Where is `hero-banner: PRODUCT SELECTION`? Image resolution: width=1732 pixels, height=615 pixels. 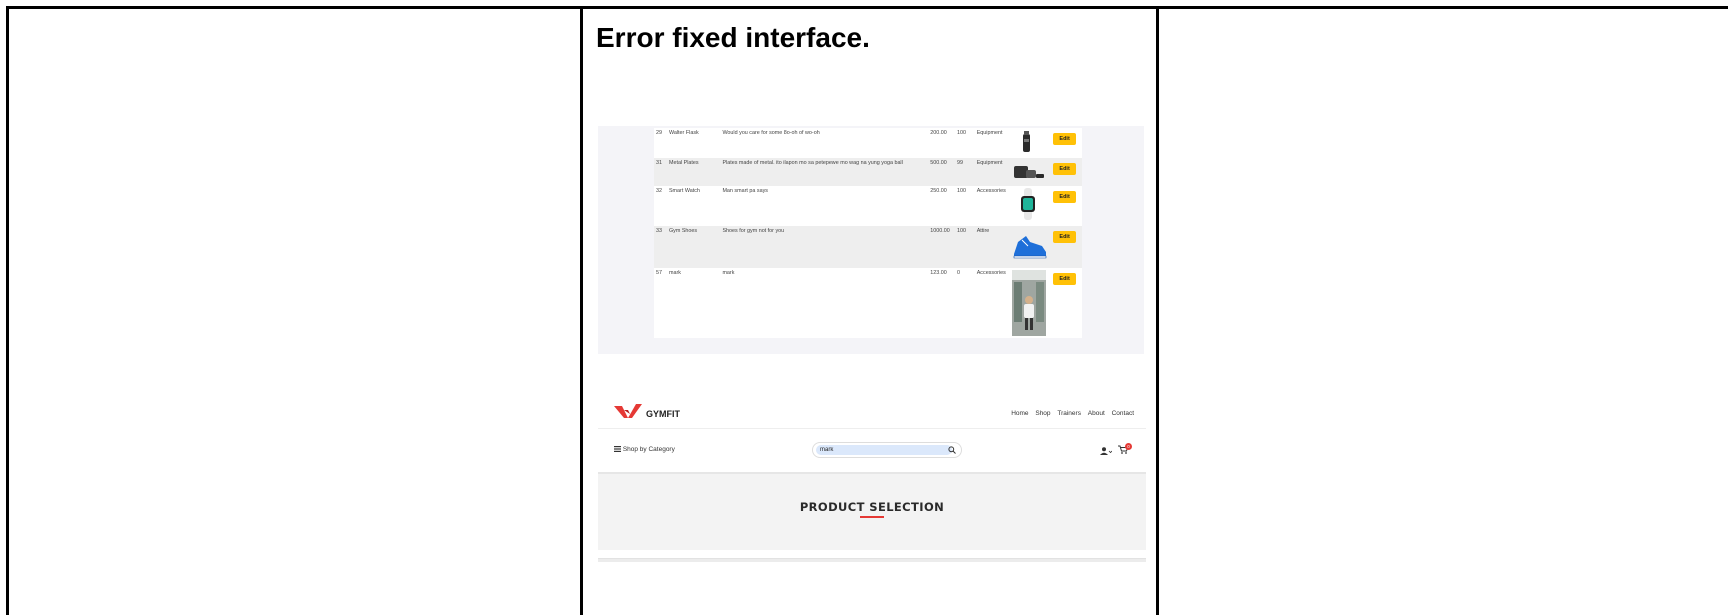
hero-banner: PRODUCT SELECTION is located at coordinates (872, 511).